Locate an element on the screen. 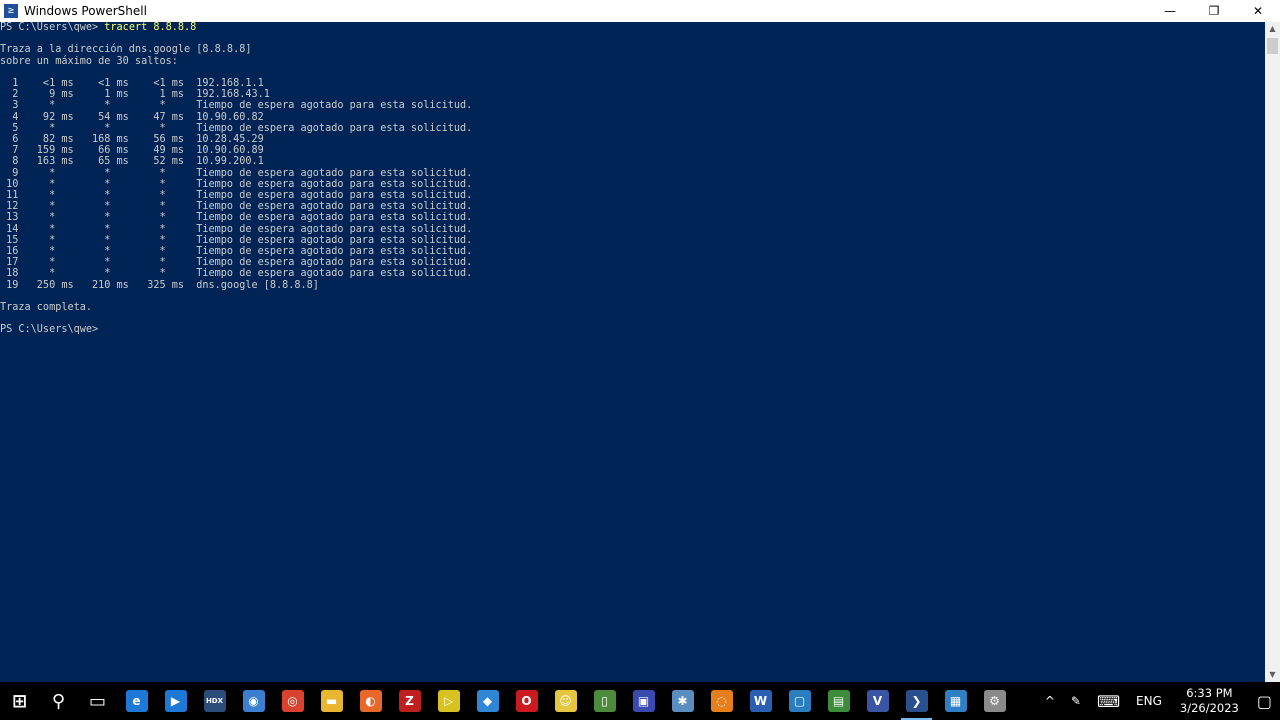  show-hidden-icons-chevron-icon: ^ is located at coordinates (1050, 701).